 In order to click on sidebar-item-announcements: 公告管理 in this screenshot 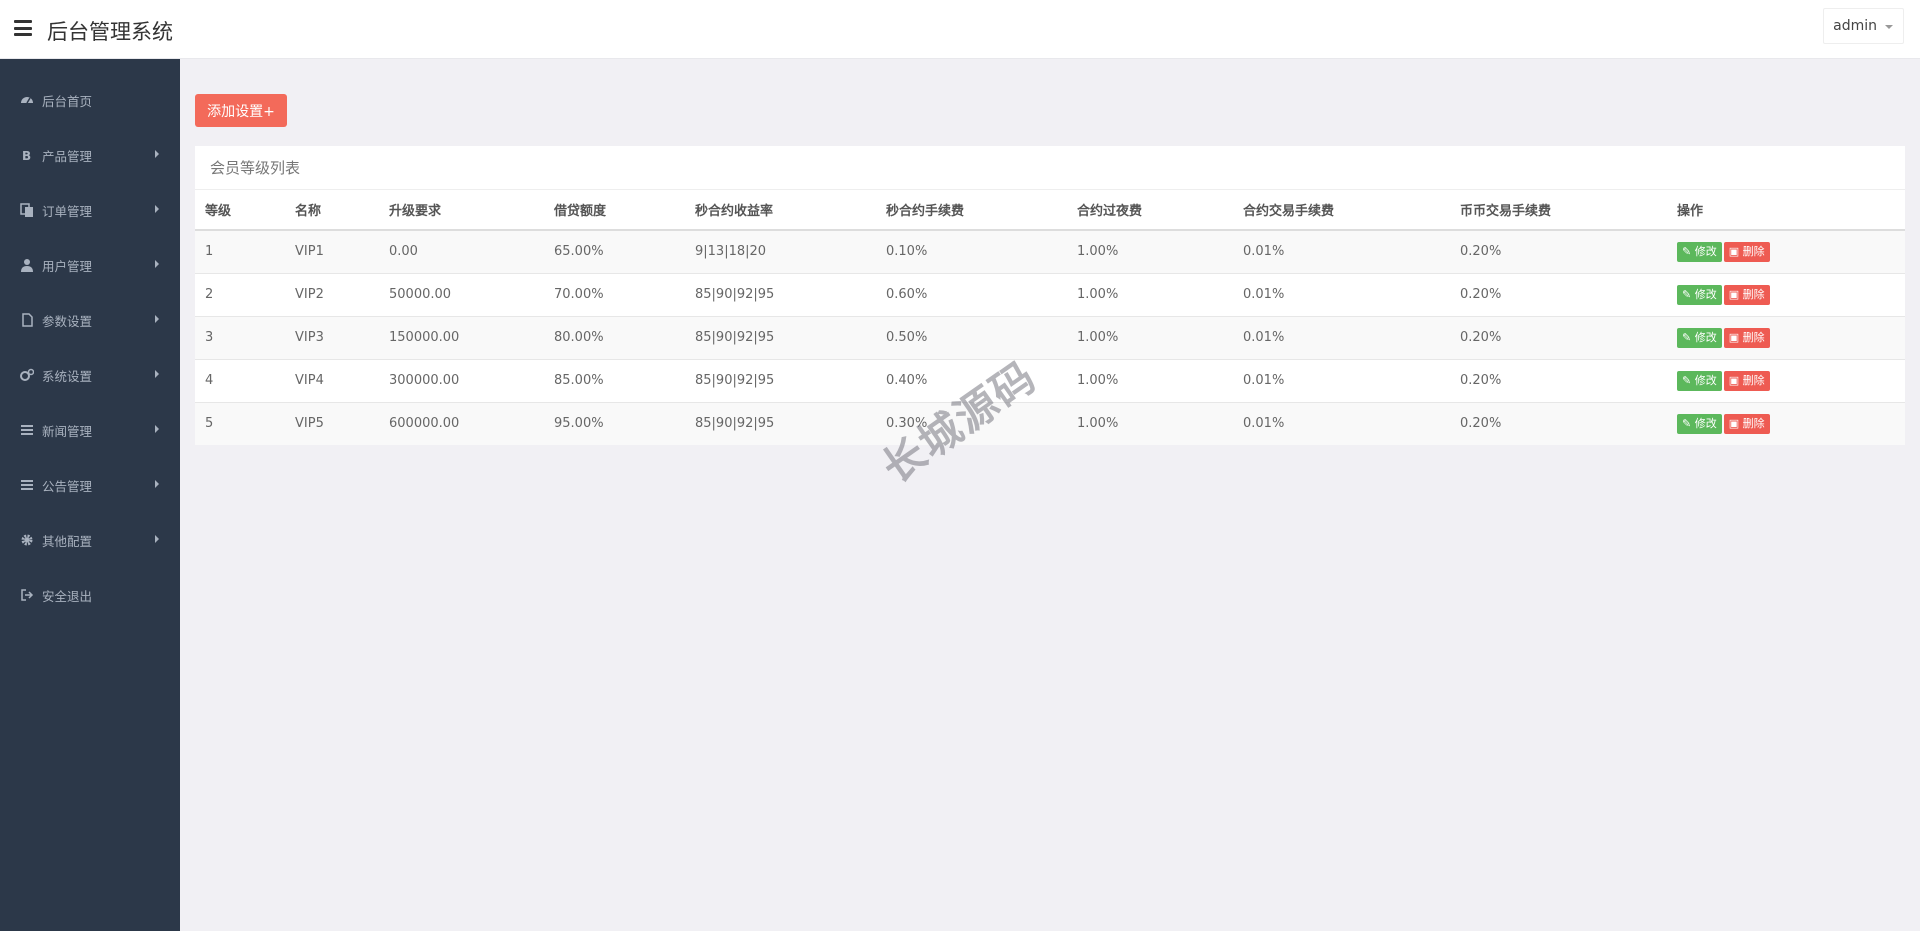, I will do `click(90, 485)`.